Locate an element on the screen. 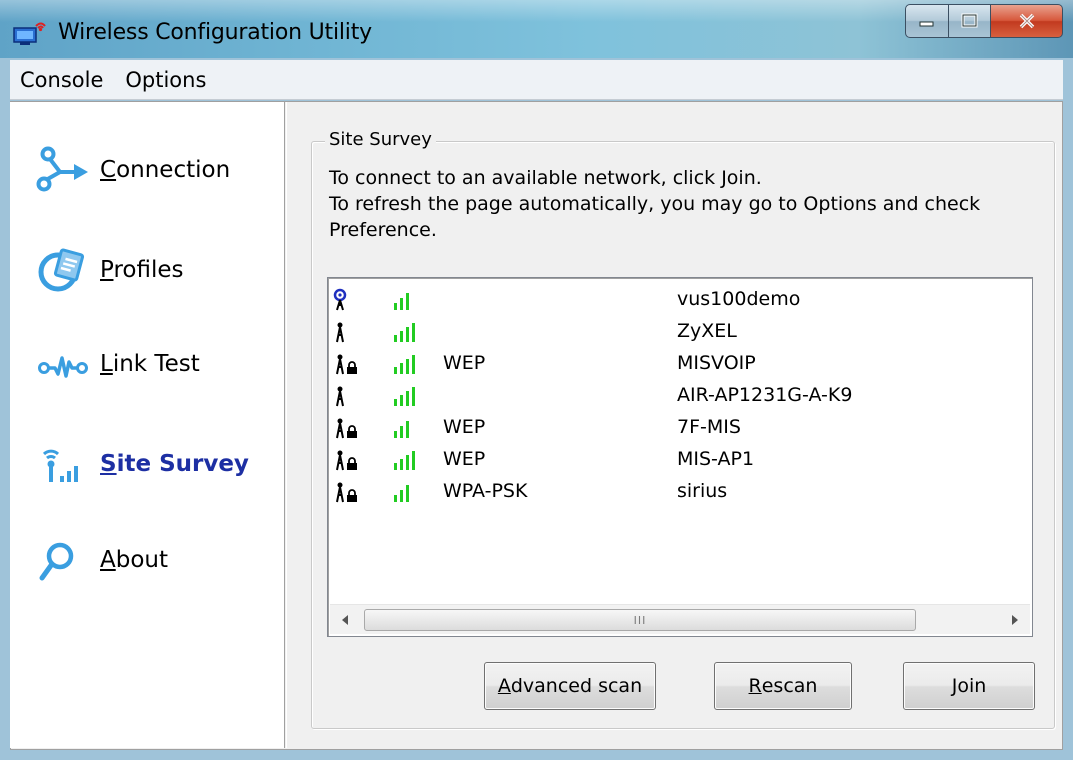  network-row: WEP MISVOIP is located at coordinates (678, 364).